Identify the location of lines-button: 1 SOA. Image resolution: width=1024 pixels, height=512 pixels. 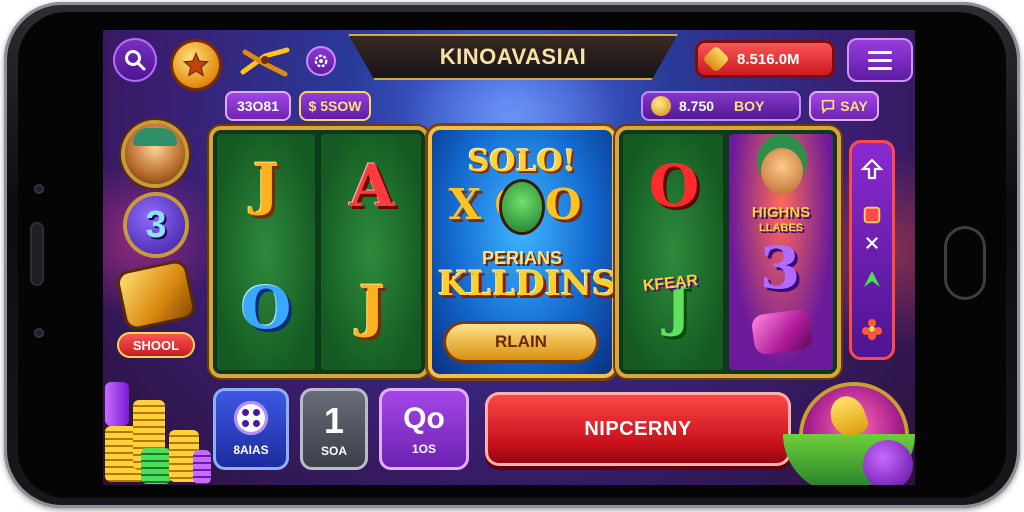
(334, 429).